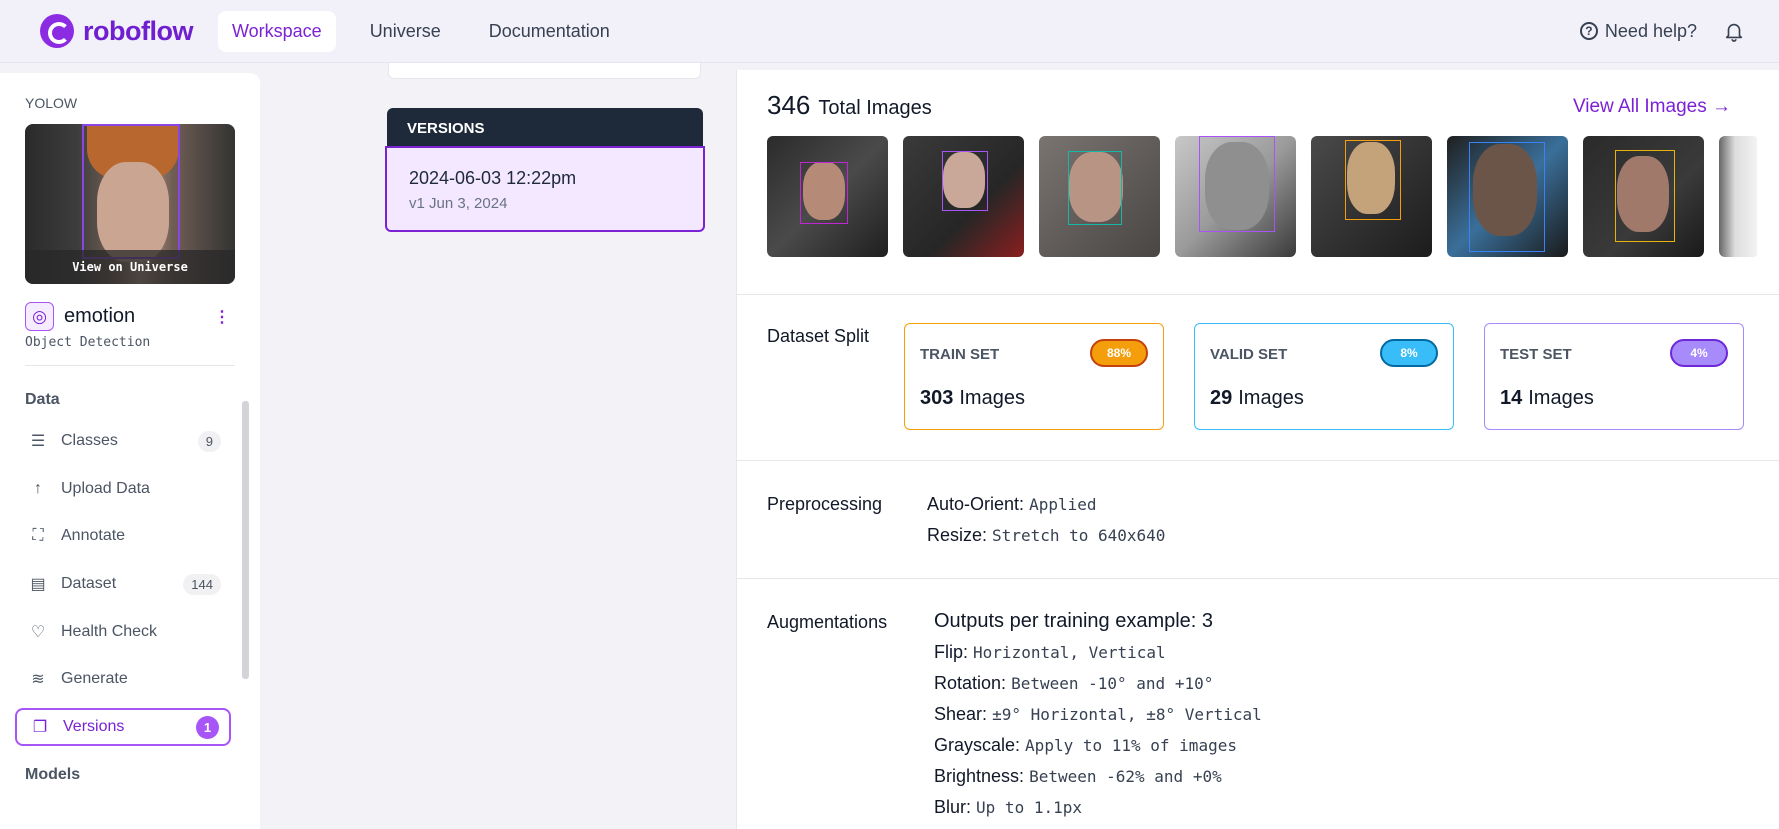  What do you see at coordinates (1652, 107) in the screenshot?
I see `view-all-images-link: View All Images →` at bounding box center [1652, 107].